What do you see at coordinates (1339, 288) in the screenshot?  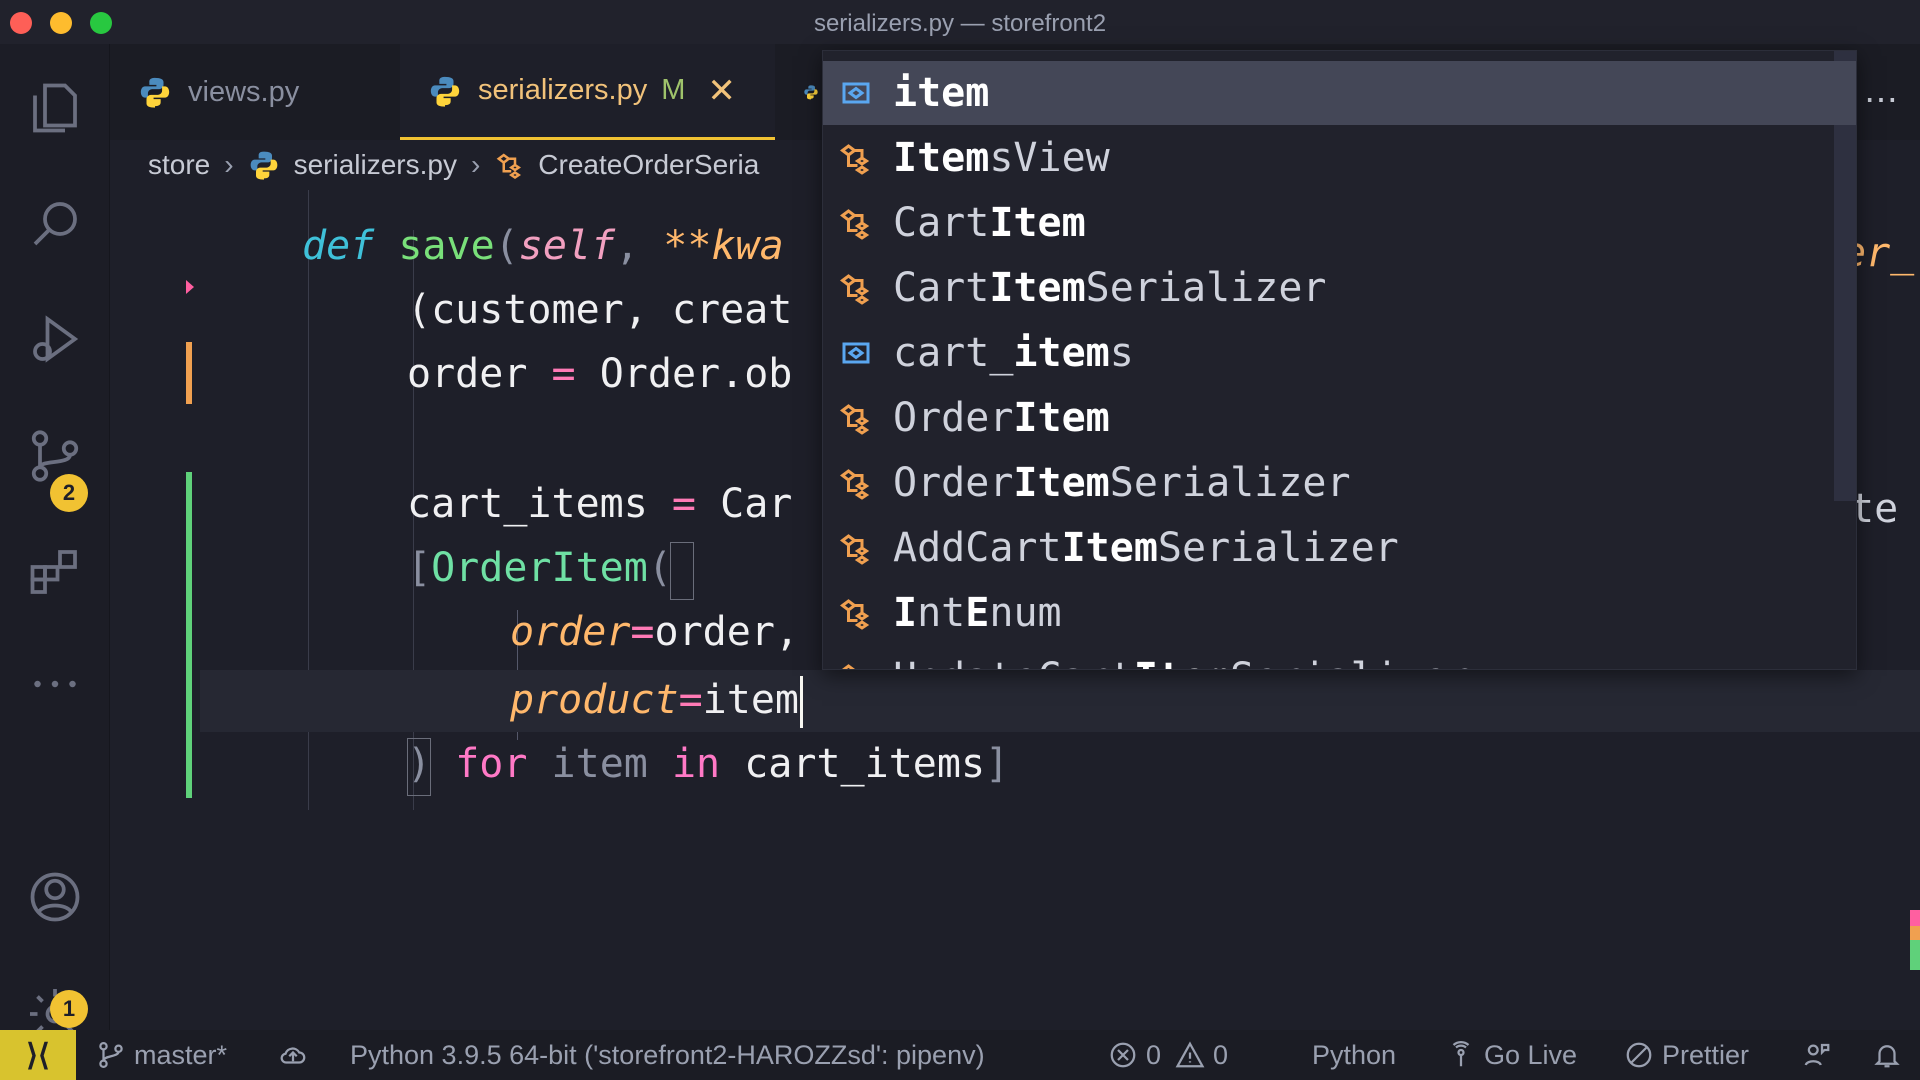 I see `suggestion-item: CartItemSerializer` at bounding box center [1339, 288].